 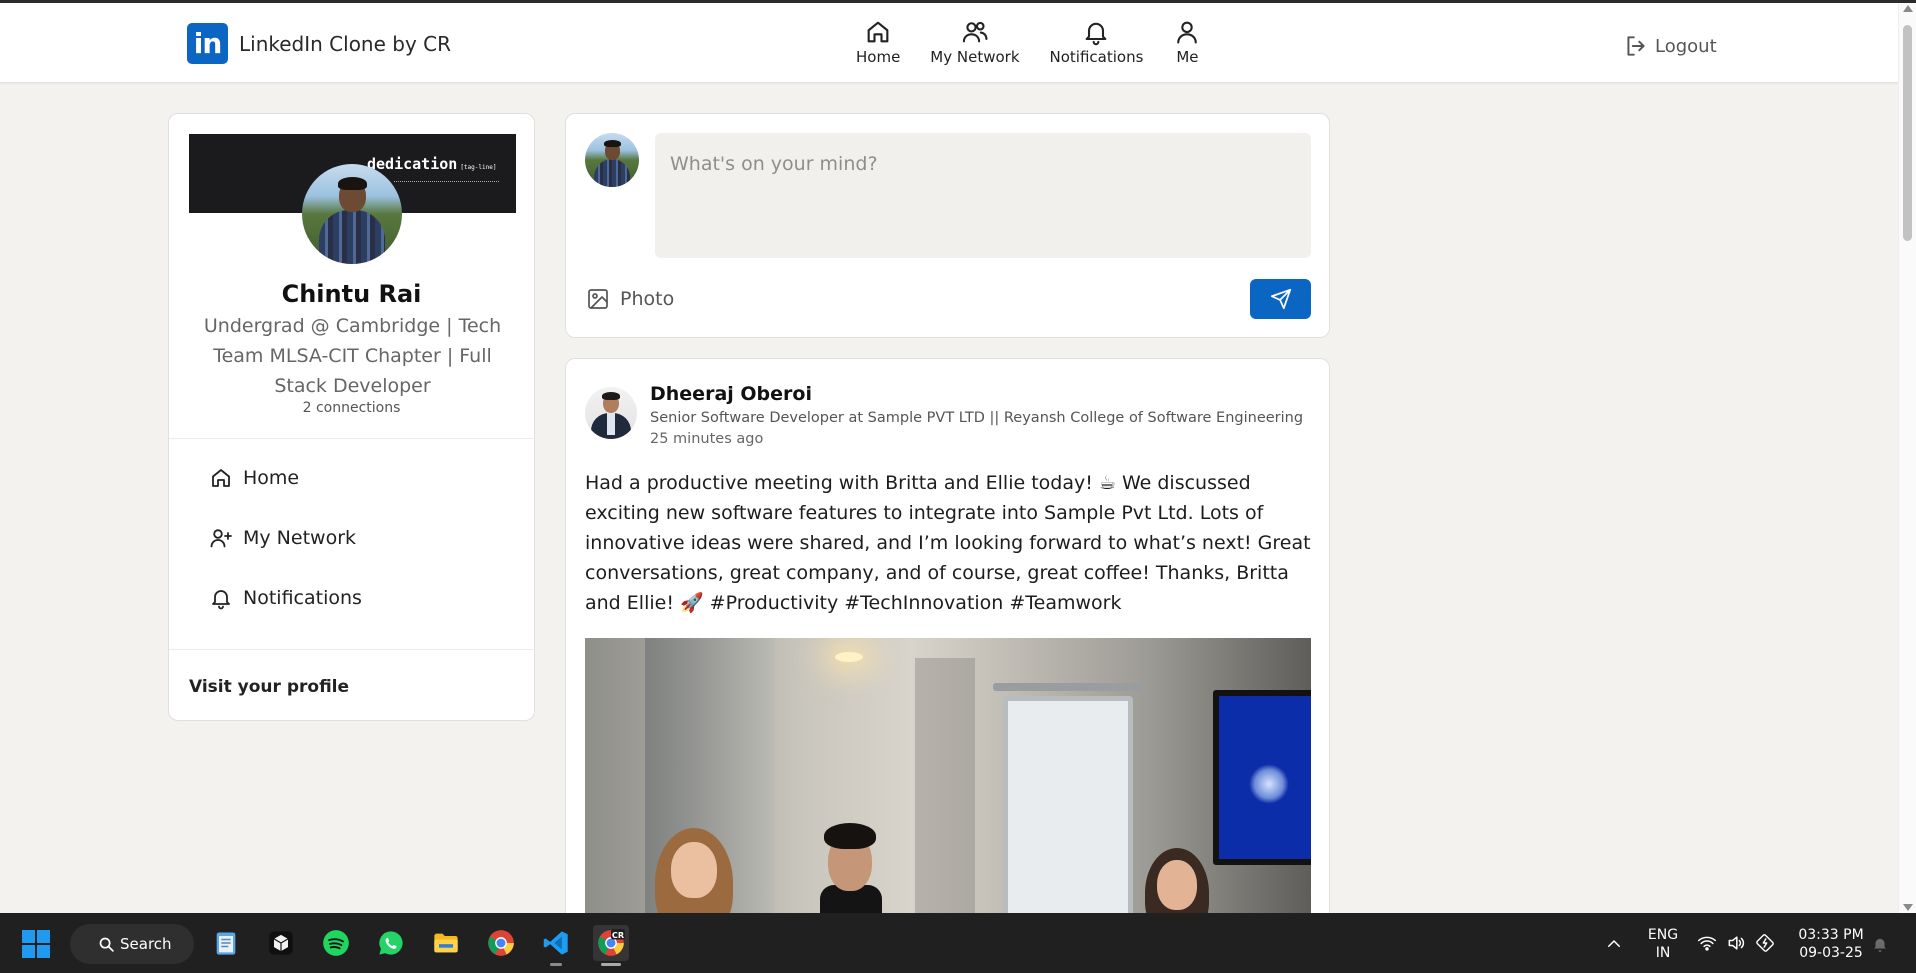 I want to click on taskbar-vscode, so click(x=556, y=945).